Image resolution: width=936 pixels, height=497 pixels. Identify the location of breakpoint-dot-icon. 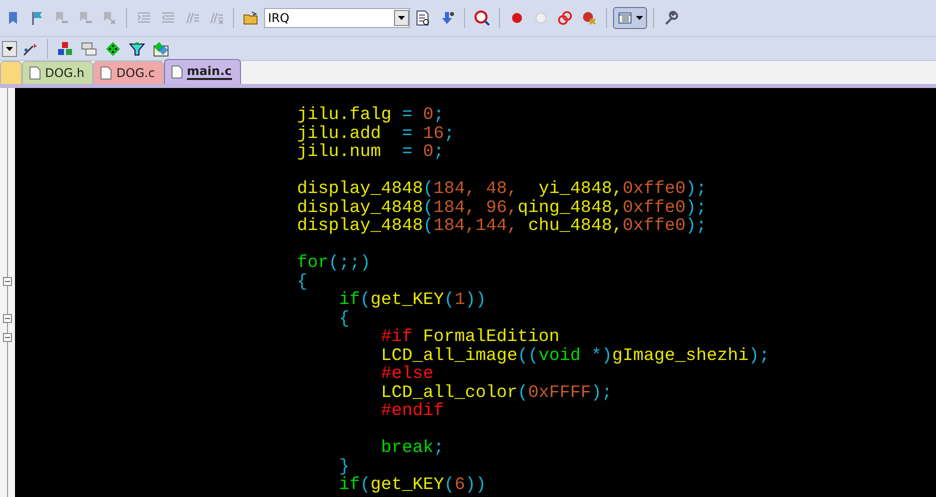
(517, 18).